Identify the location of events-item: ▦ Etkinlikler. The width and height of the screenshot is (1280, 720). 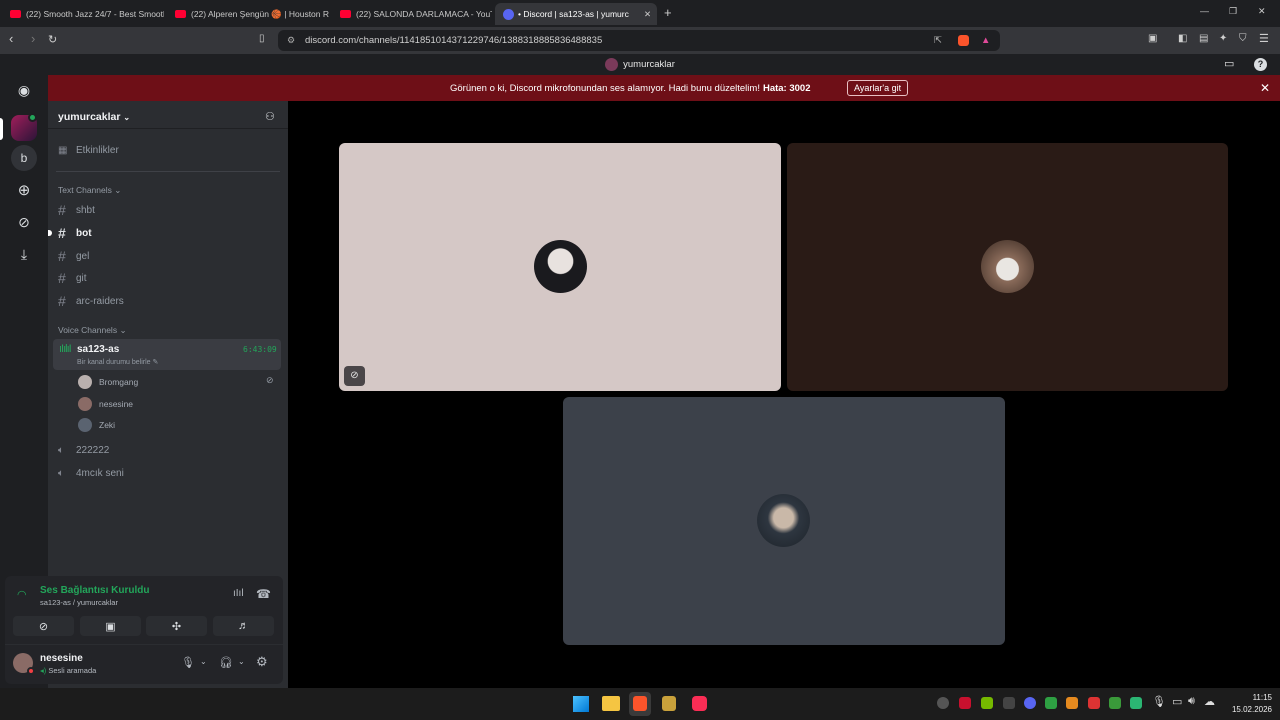
(88, 150).